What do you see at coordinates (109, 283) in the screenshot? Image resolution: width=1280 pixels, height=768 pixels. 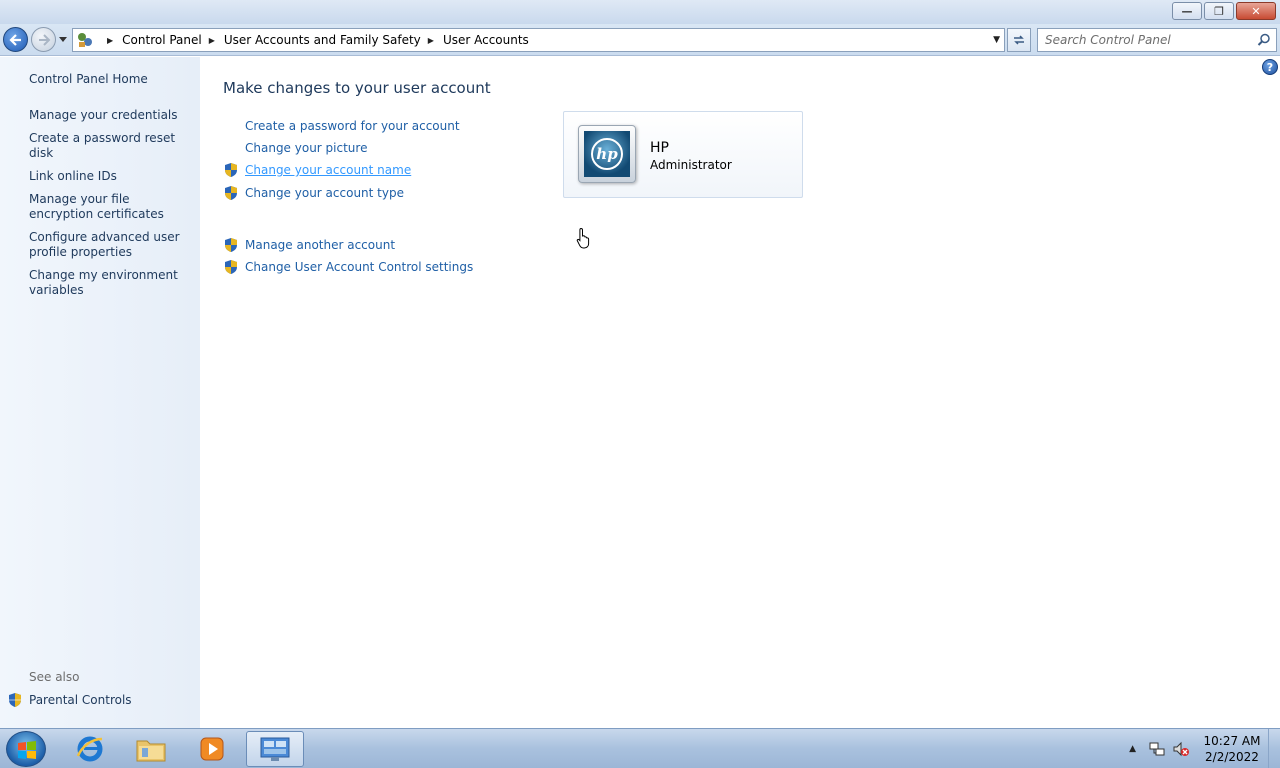 I see `change-environment-variables-link: Change my environment variables` at bounding box center [109, 283].